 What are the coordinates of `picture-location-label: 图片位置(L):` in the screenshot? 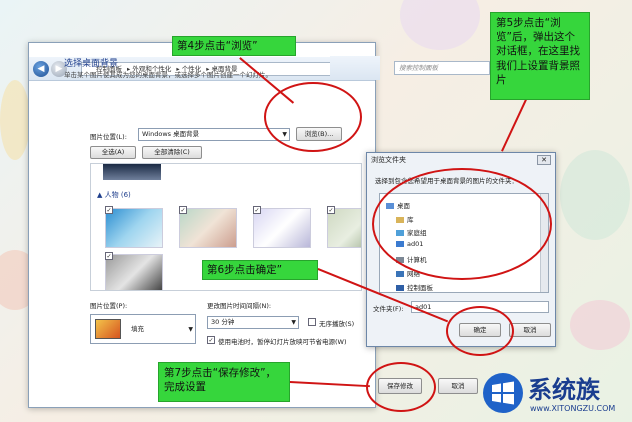 It's located at (108, 137).